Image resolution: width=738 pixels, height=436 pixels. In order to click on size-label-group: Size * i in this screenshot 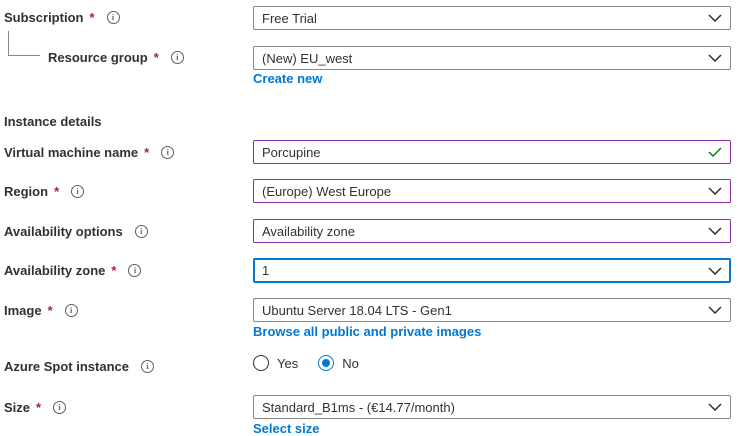, I will do `click(35, 407)`.